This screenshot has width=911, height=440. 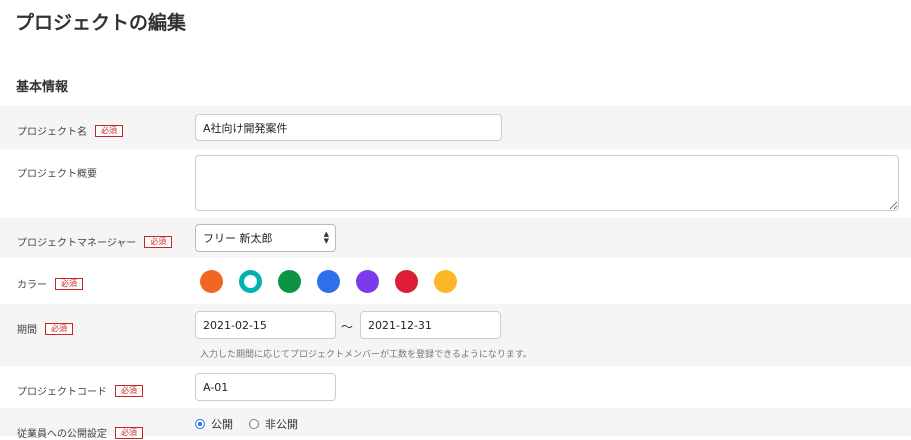 I want to click on project-code-label: プロジェクトコード 必須, so click(x=80, y=390).